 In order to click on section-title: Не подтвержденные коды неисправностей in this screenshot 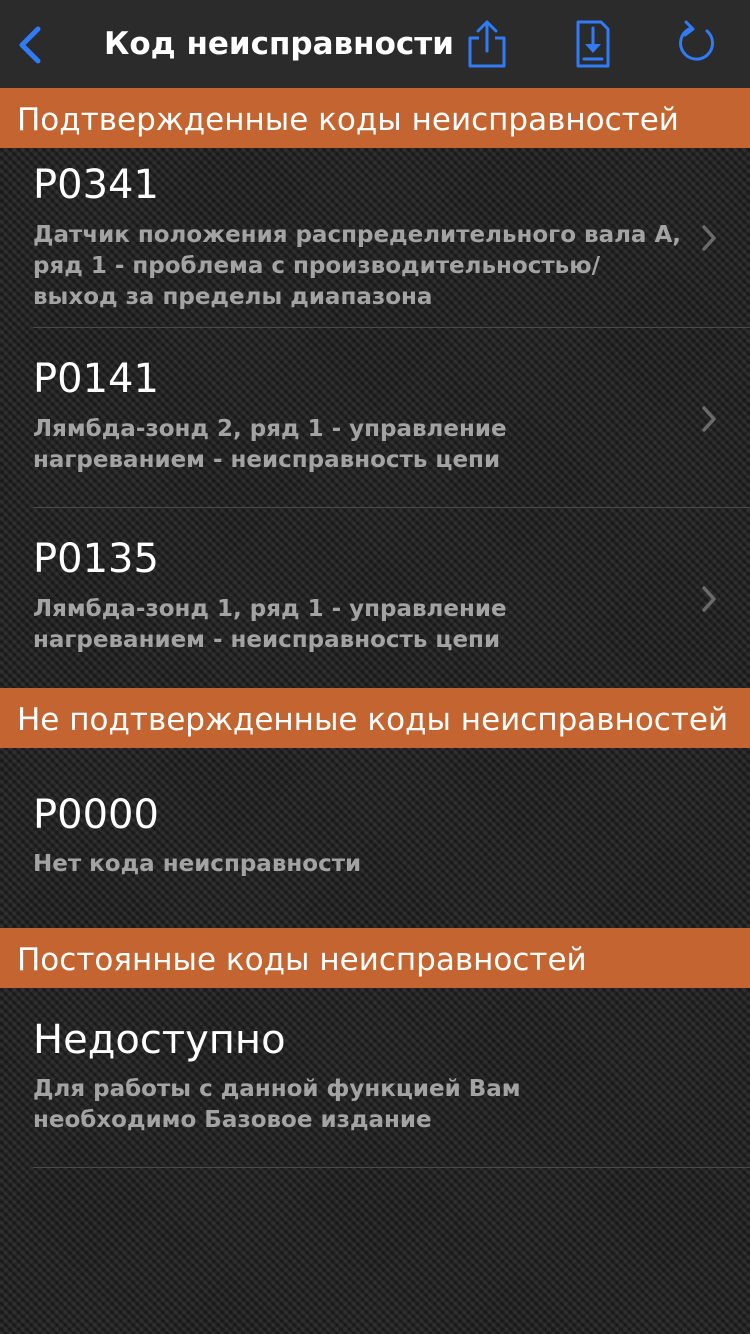, I will do `click(373, 720)`.